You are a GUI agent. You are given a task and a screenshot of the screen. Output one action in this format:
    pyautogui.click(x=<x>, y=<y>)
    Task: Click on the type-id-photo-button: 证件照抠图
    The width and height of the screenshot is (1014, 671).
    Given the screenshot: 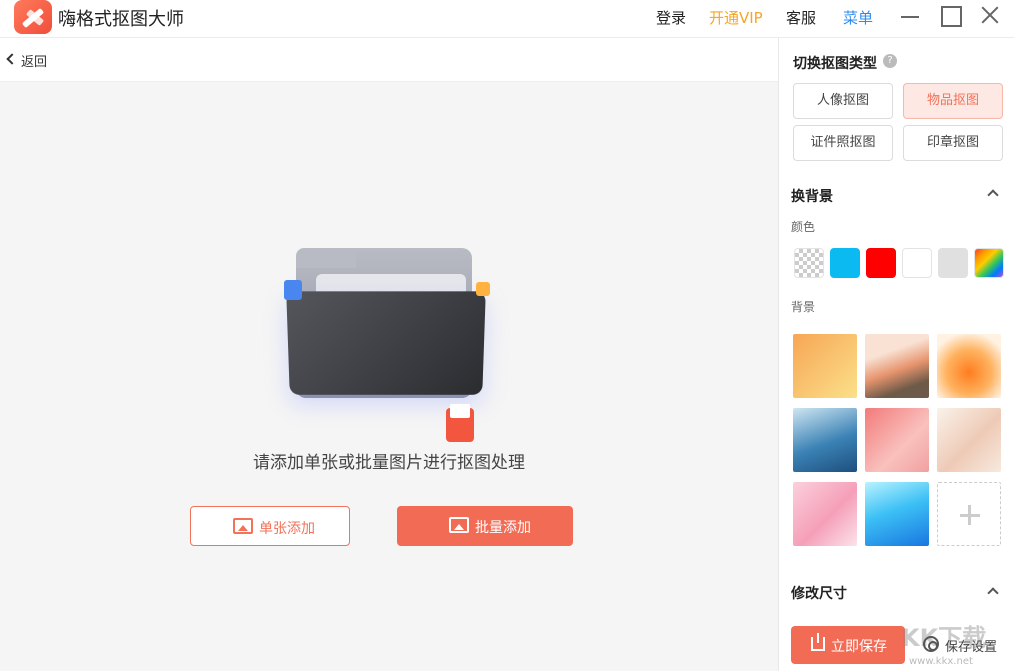 What is the action you would take?
    pyautogui.click(x=843, y=143)
    